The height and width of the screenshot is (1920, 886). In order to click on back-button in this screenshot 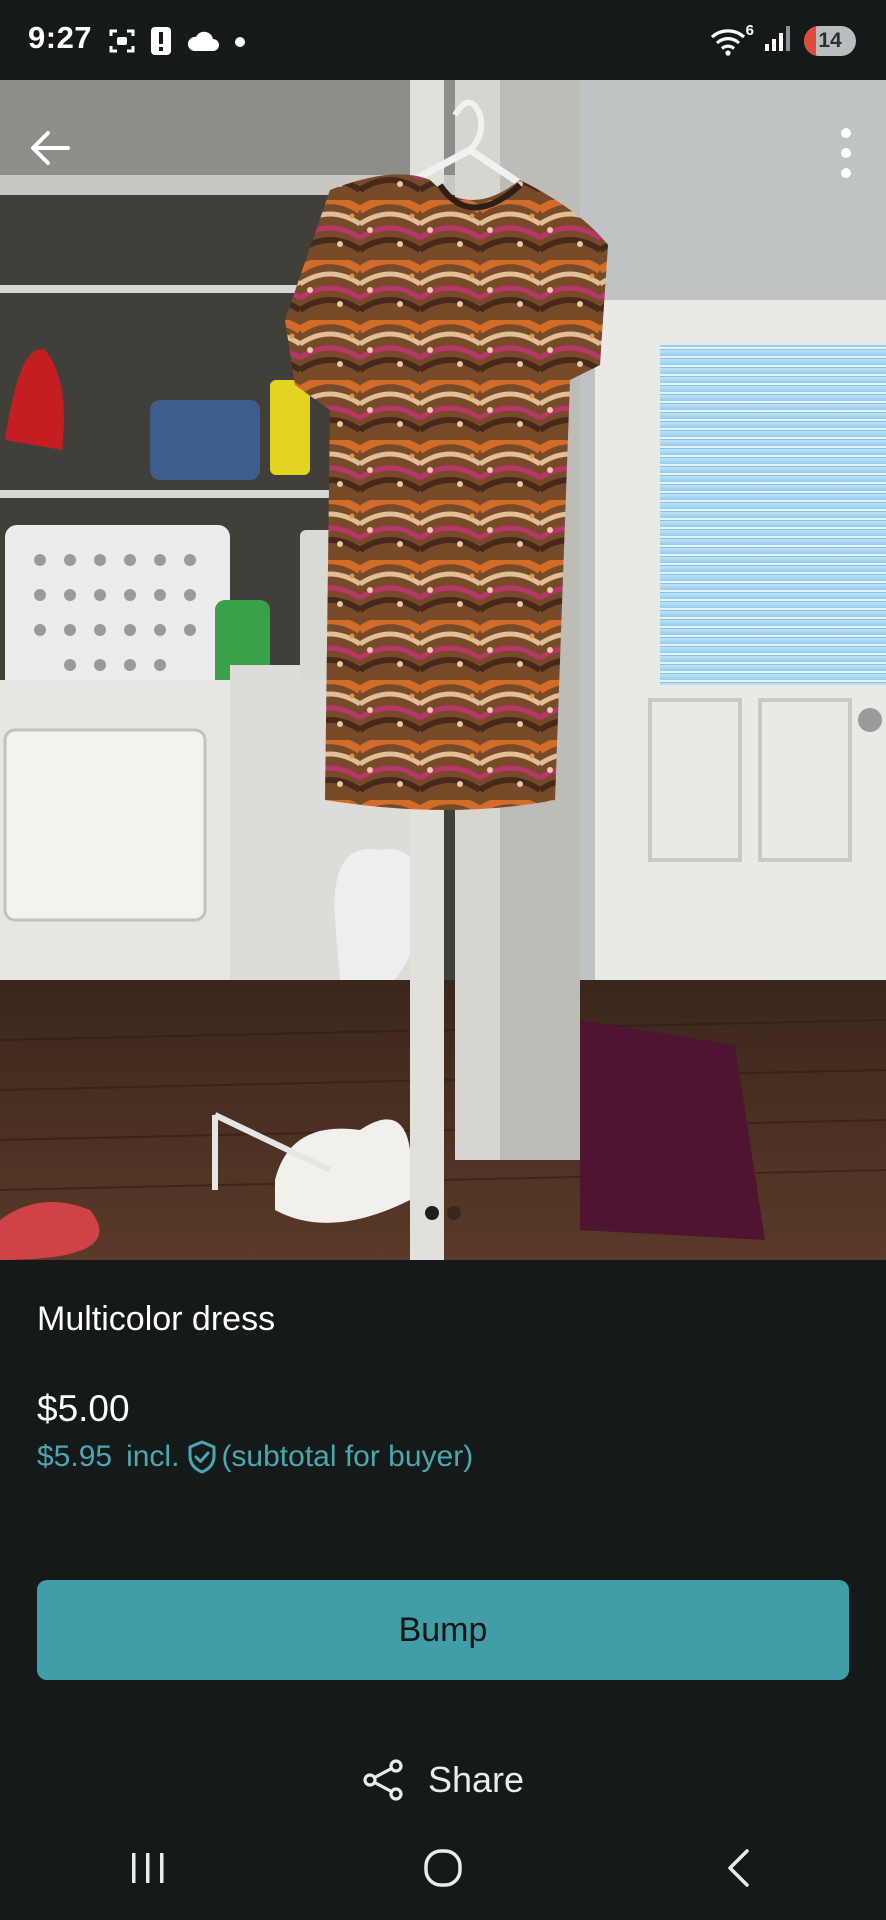, I will do `click(50, 148)`.